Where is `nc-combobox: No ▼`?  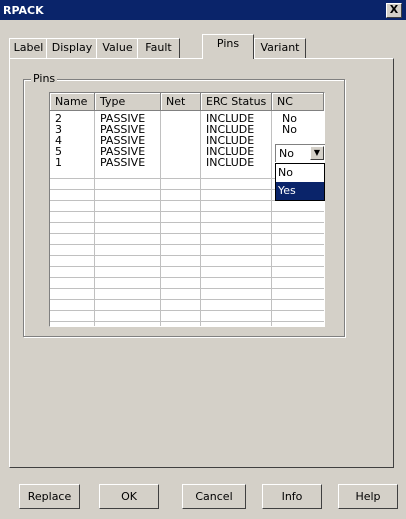 nc-combobox: No ▼ is located at coordinates (300, 153).